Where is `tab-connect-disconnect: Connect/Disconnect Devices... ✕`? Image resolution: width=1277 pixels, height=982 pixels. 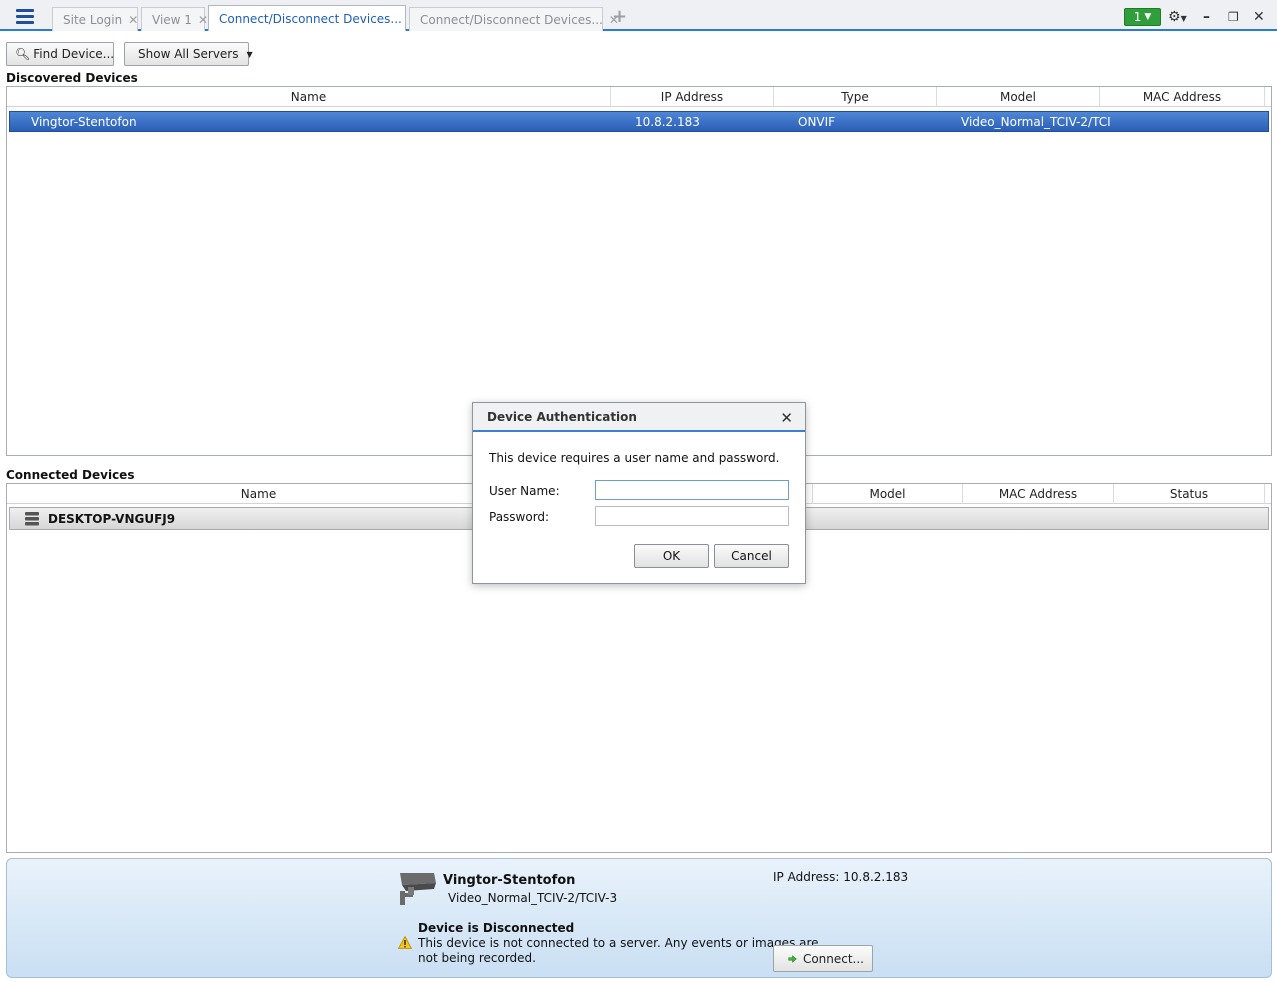 tab-connect-disconnect: Connect/Disconnect Devices... ✕ is located at coordinates (514, 19).